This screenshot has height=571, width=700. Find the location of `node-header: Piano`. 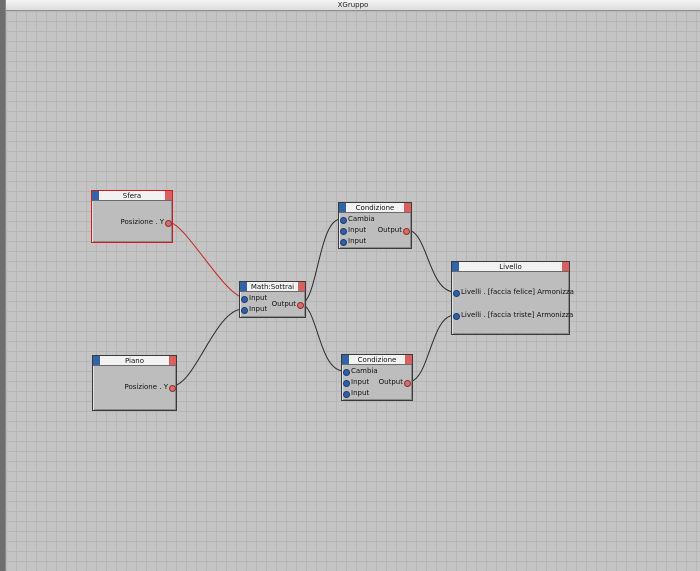

node-header: Piano is located at coordinates (134, 361).